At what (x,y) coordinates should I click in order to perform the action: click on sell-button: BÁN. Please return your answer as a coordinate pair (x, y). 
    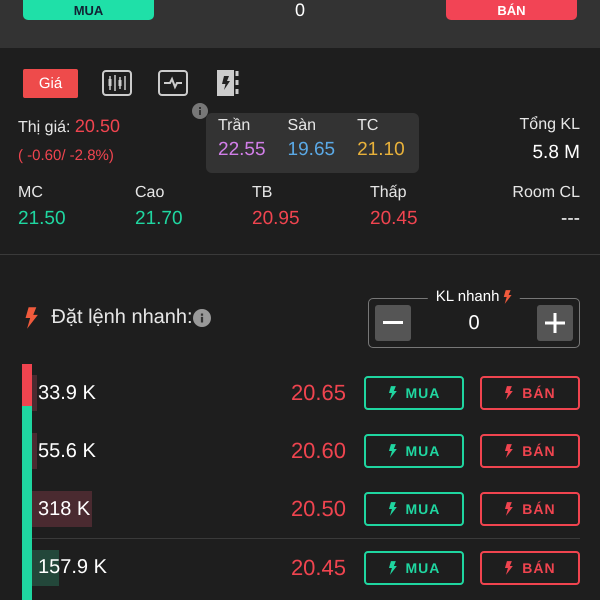
    Looking at the image, I should click on (511, 10).